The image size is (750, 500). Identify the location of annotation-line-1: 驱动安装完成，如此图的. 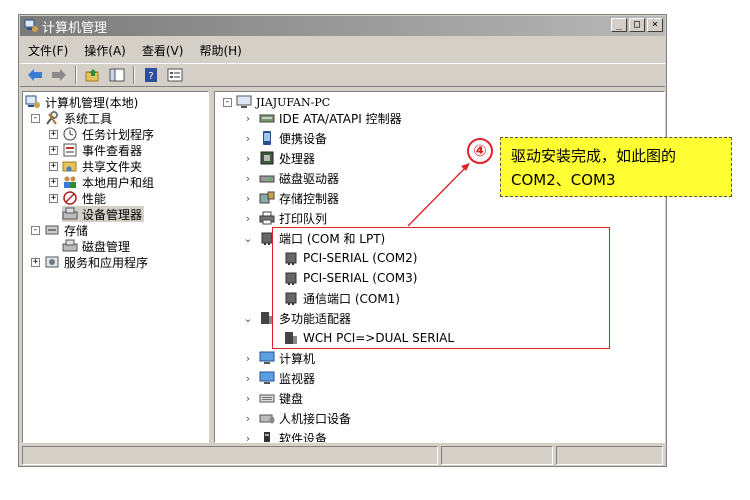
(594, 156).